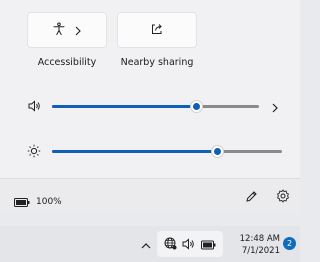  I want to click on nearby-sharing-label: Nearby sharing, so click(157, 62).